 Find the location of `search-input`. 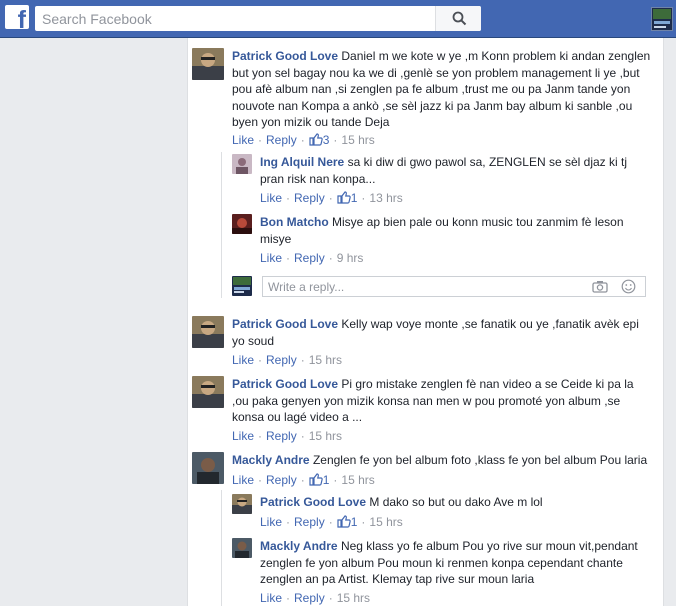

search-input is located at coordinates (235, 18).